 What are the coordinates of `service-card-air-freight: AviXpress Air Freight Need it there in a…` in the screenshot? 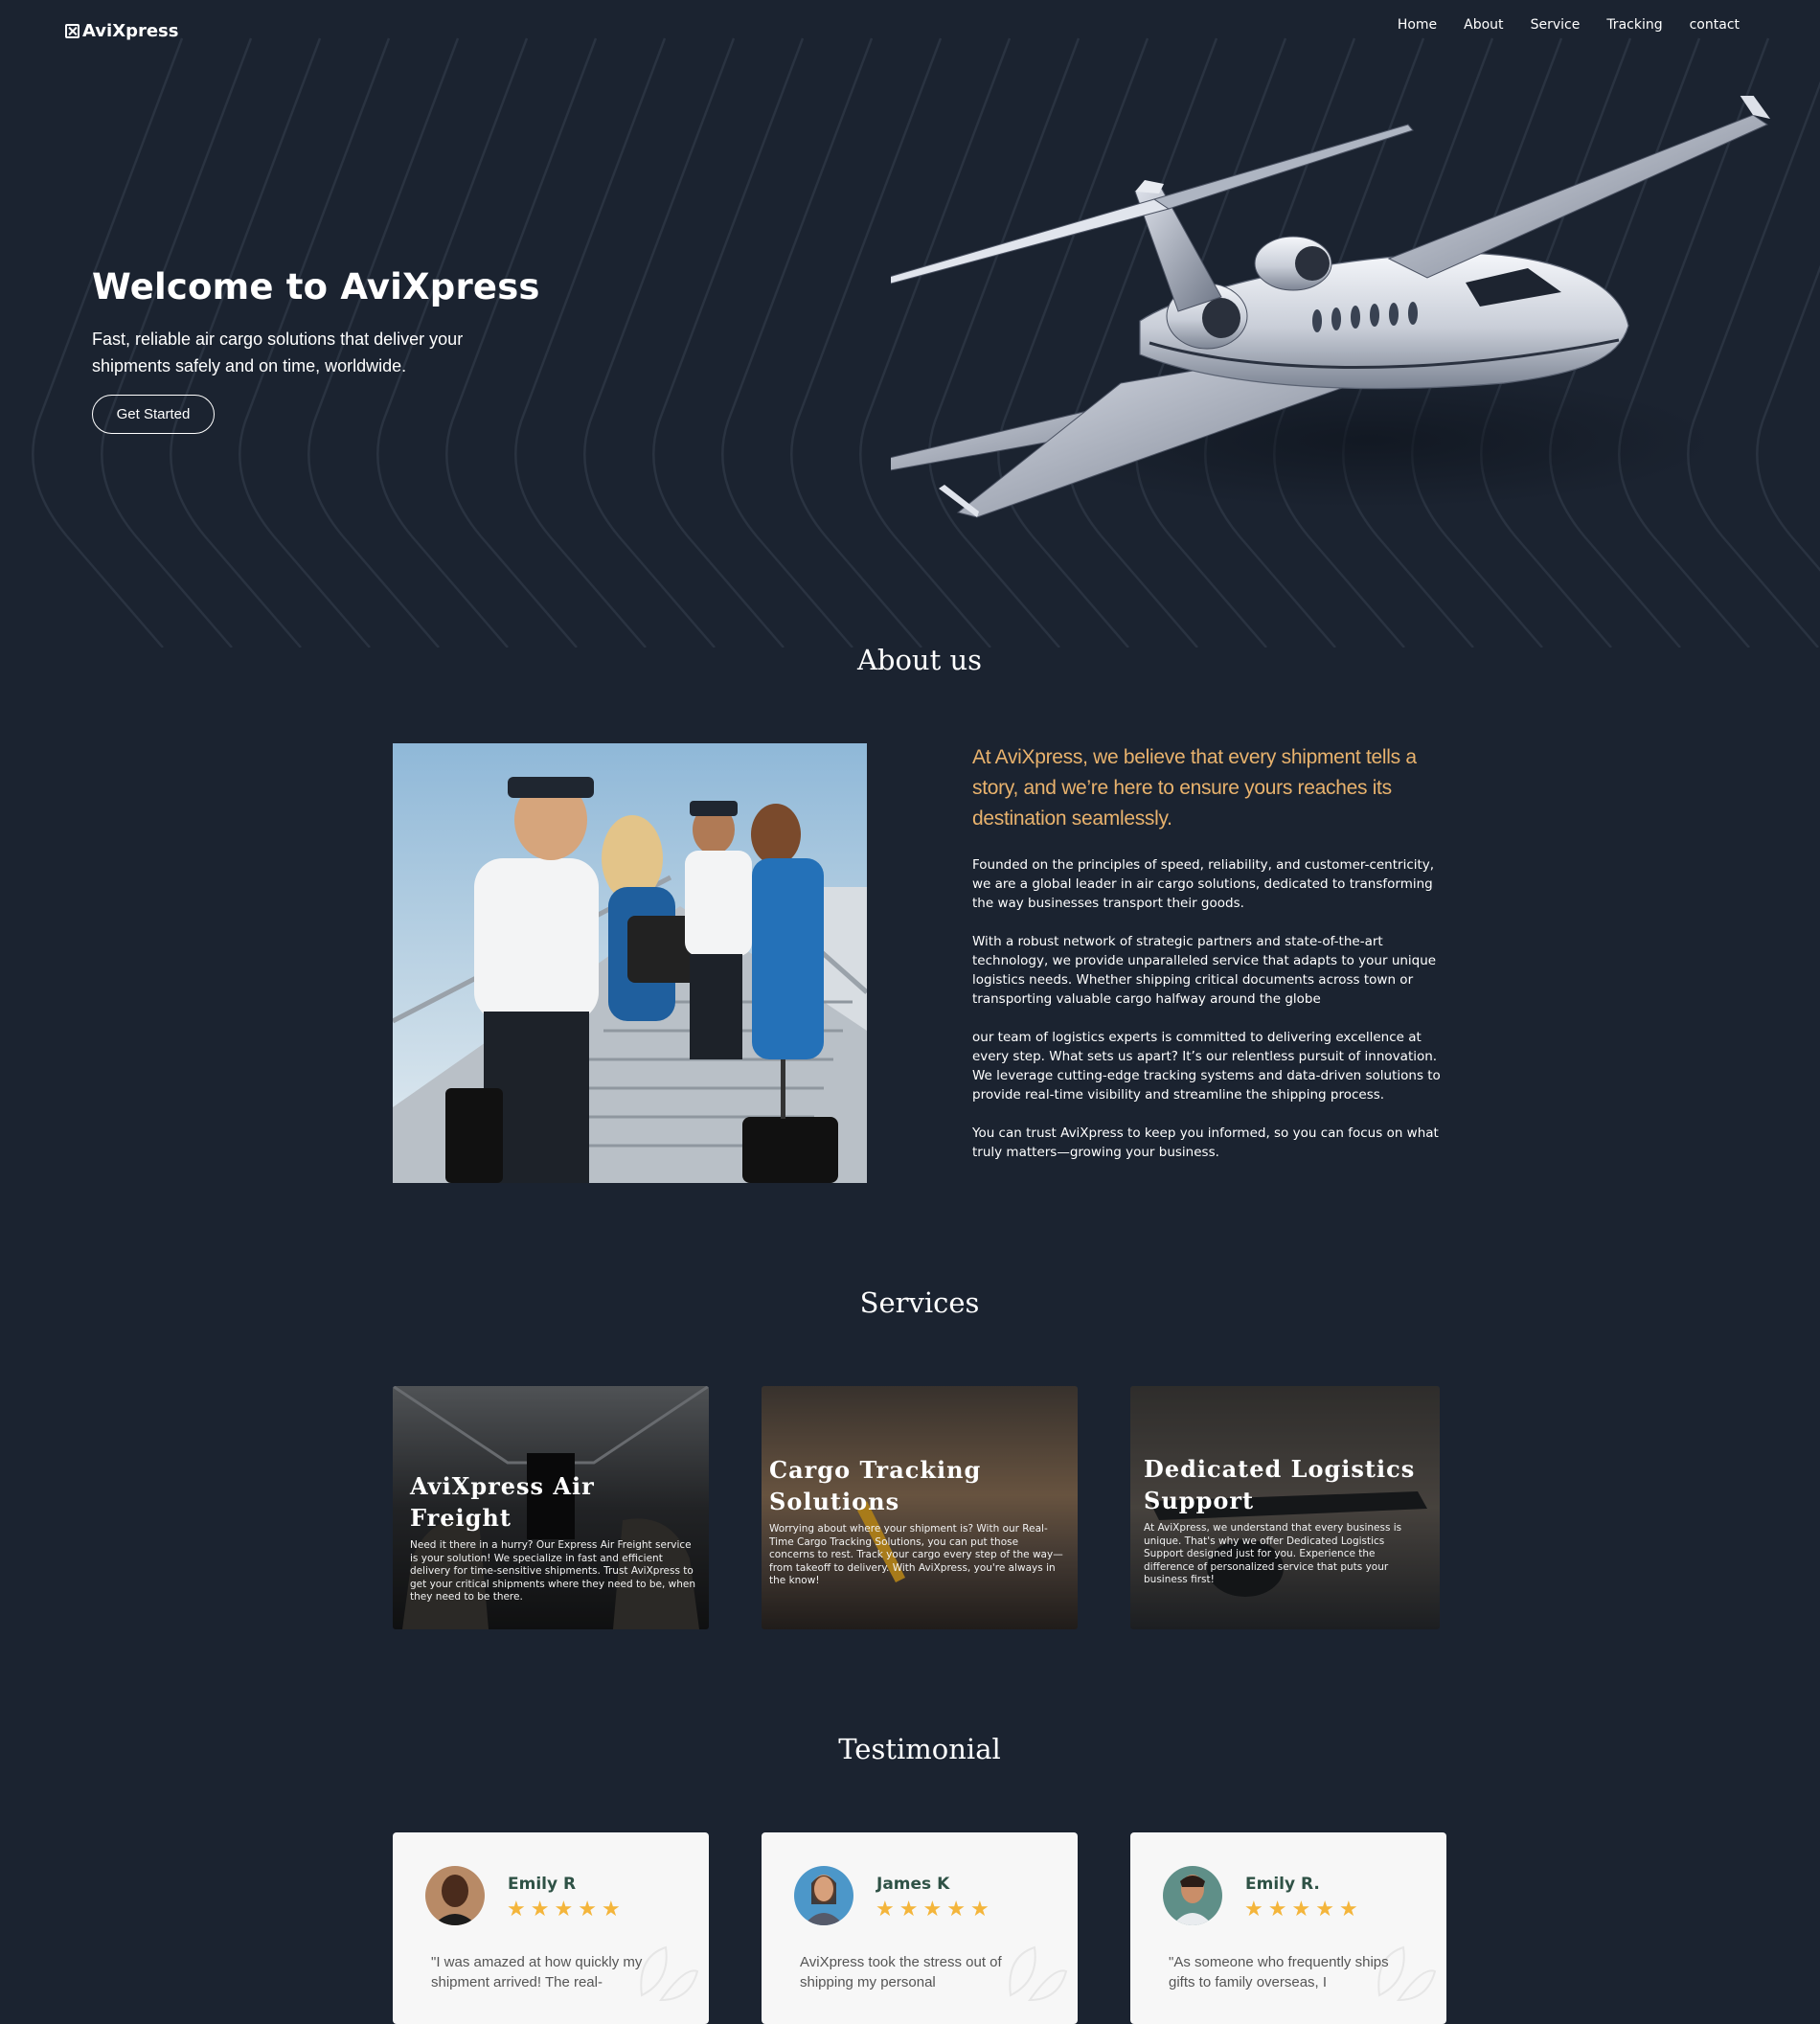 It's located at (551, 1507).